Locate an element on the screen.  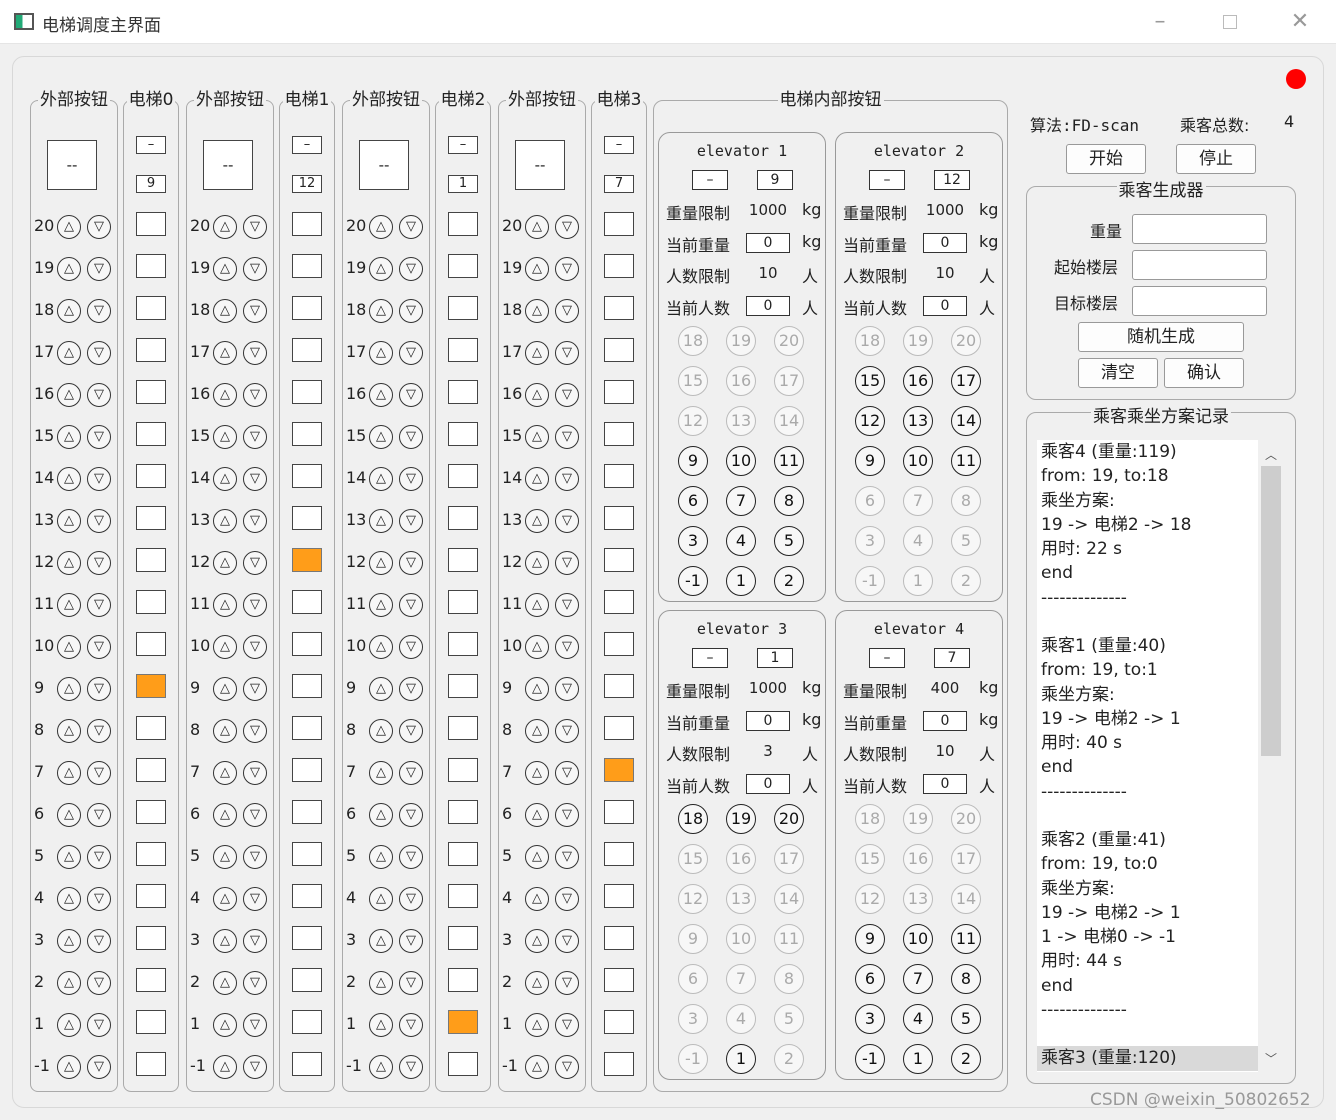
stop-button: 停止 is located at coordinates (1216, 159).